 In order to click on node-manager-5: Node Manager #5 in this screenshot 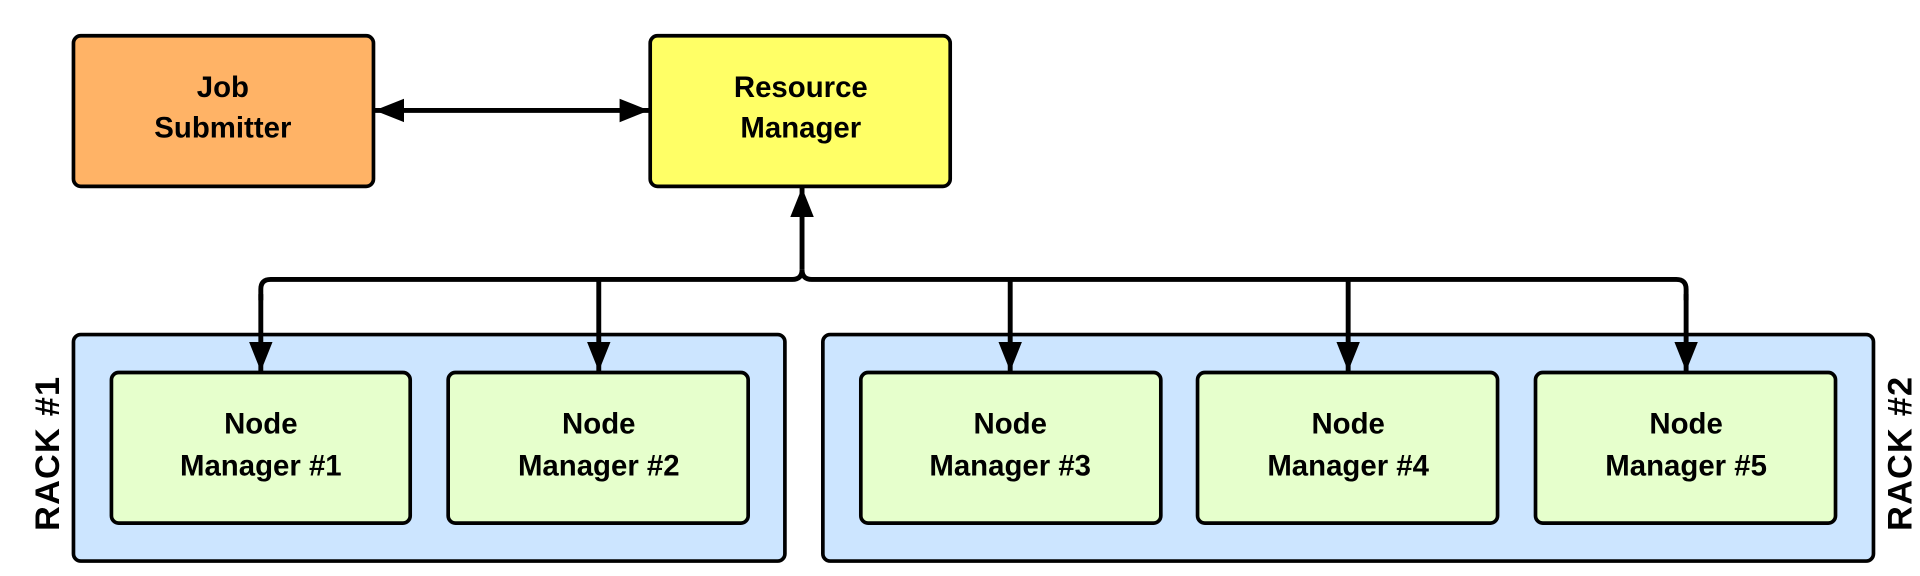, I will do `click(1685, 447)`.